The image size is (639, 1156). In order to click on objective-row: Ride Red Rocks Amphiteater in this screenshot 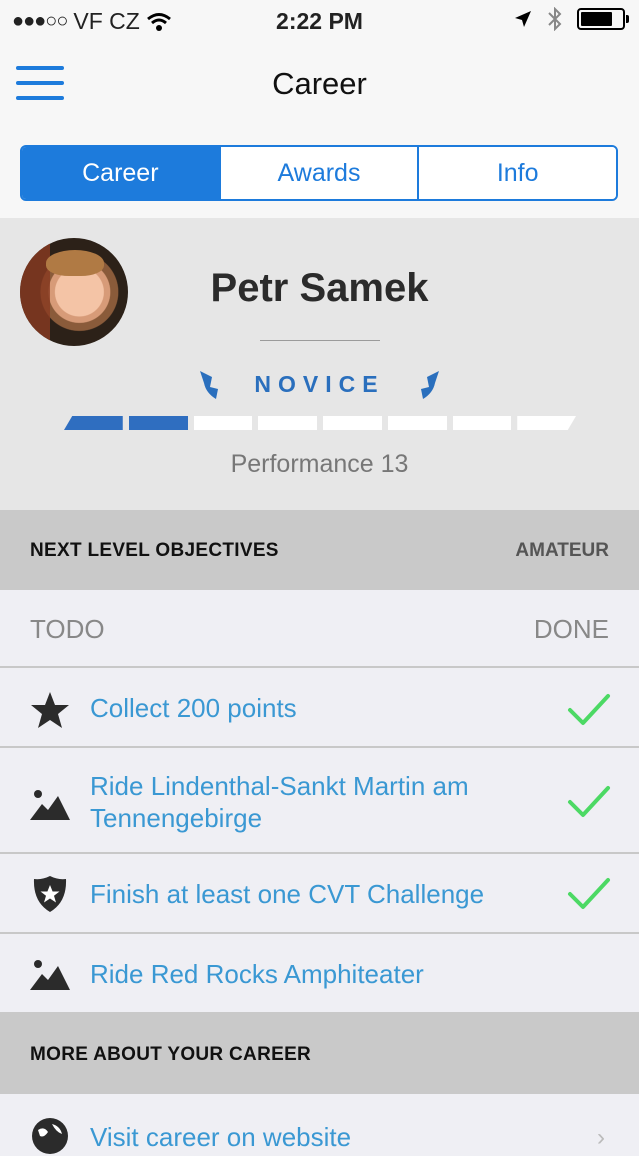, I will do `click(319, 973)`.